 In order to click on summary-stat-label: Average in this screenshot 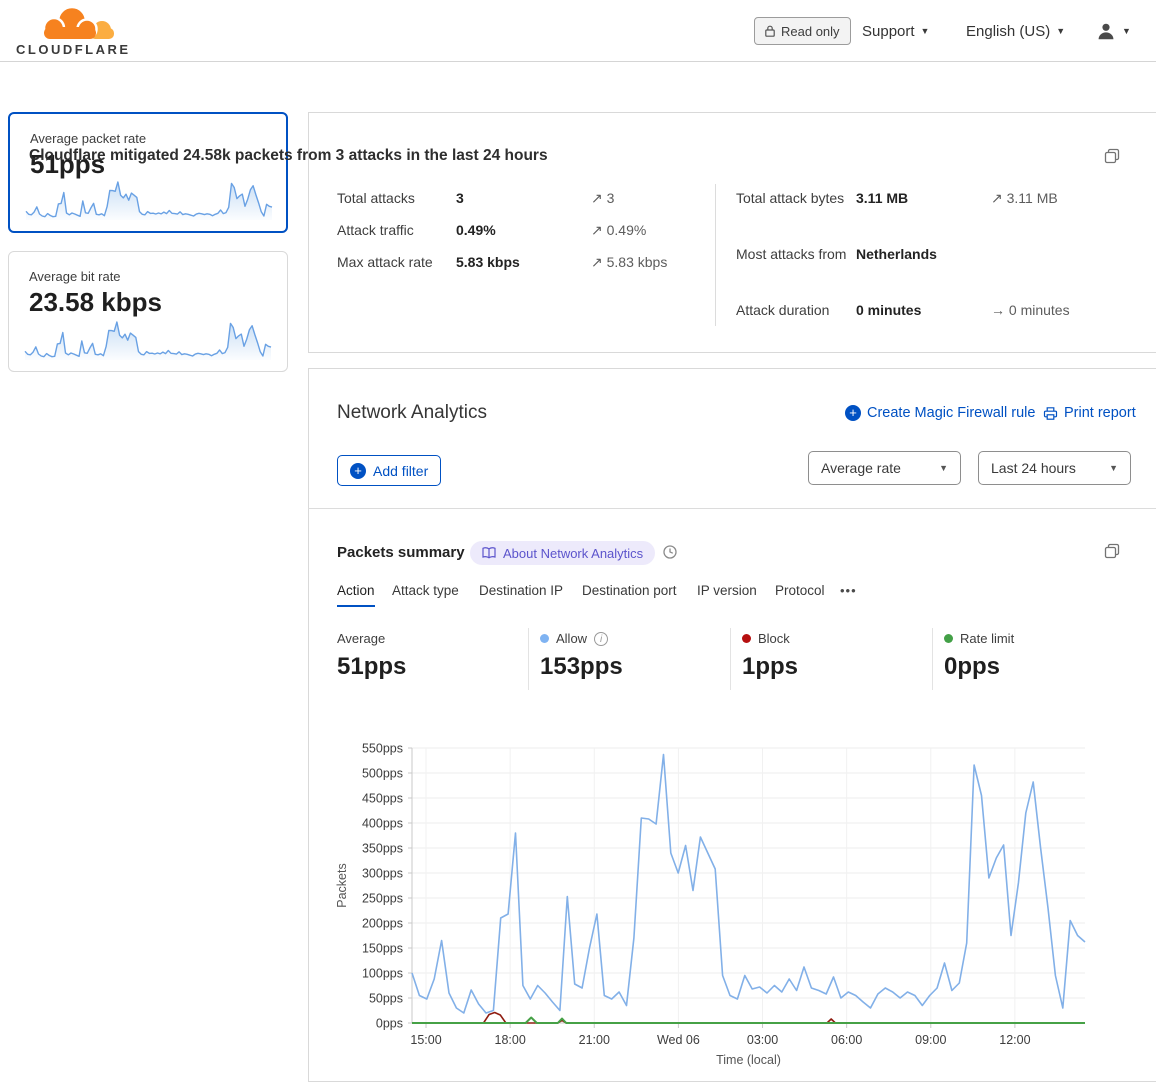, I will do `click(361, 638)`.